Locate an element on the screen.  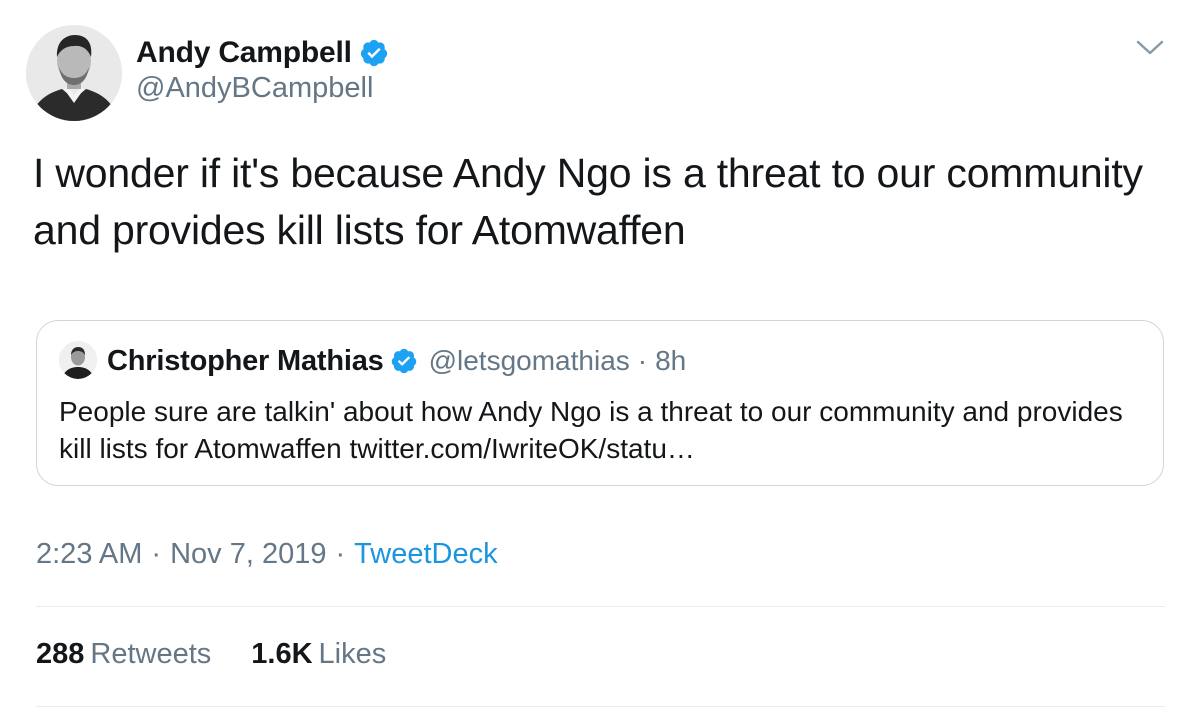
author-name-row: Andy Campbell is located at coordinates (262, 53).